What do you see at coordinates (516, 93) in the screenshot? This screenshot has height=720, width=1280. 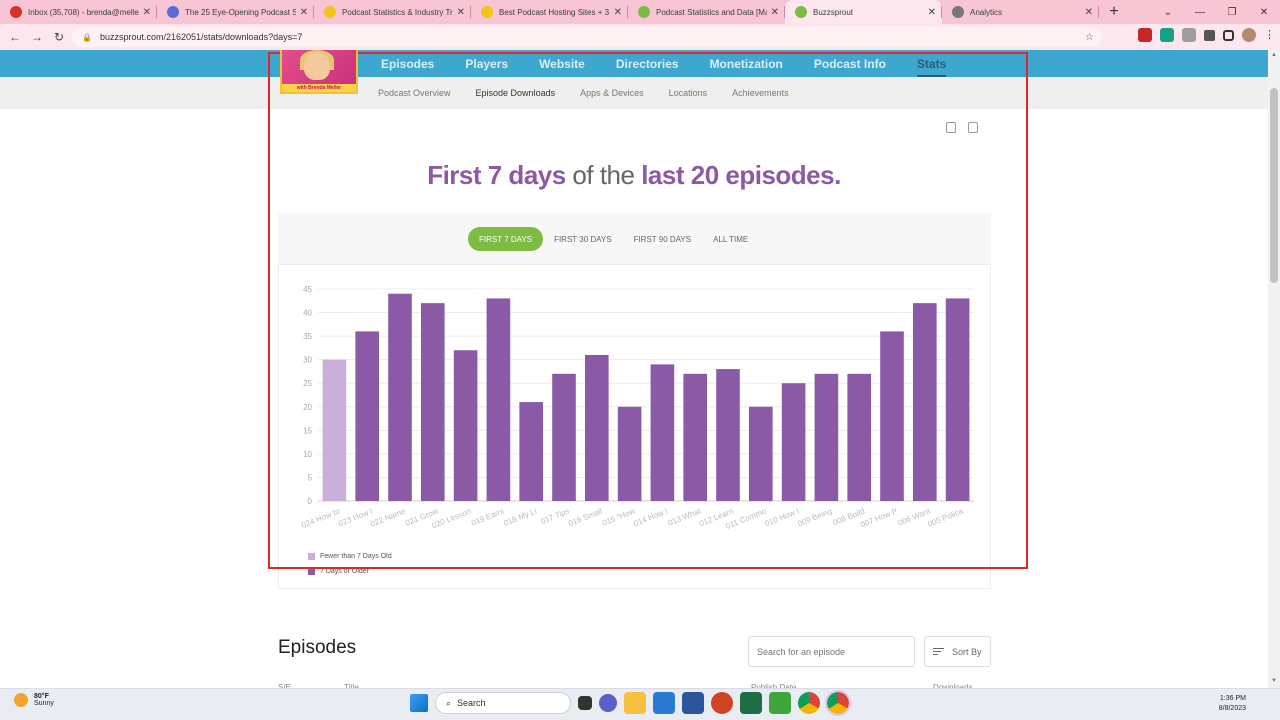 I see `subnav-episode-downloads: Episode Downloads` at bounding box center [516, 93].